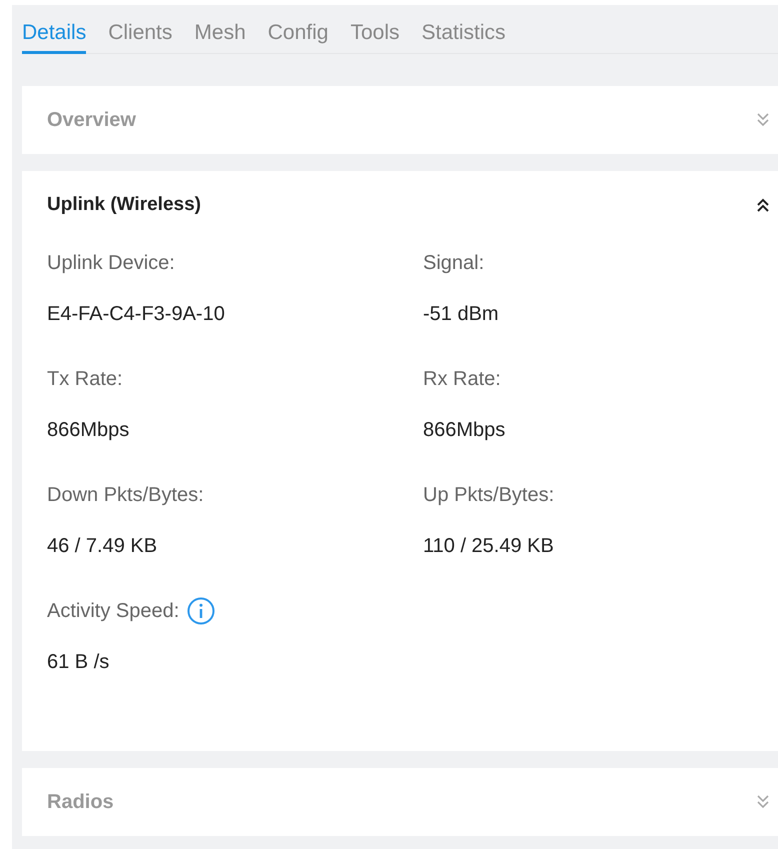 This screenshot has width=778, height=849. What do you see at coordinates (102, 546) in the screenshot?
I see `field-value: 46 / 7.49 KB` at bounding box center [102, 546].